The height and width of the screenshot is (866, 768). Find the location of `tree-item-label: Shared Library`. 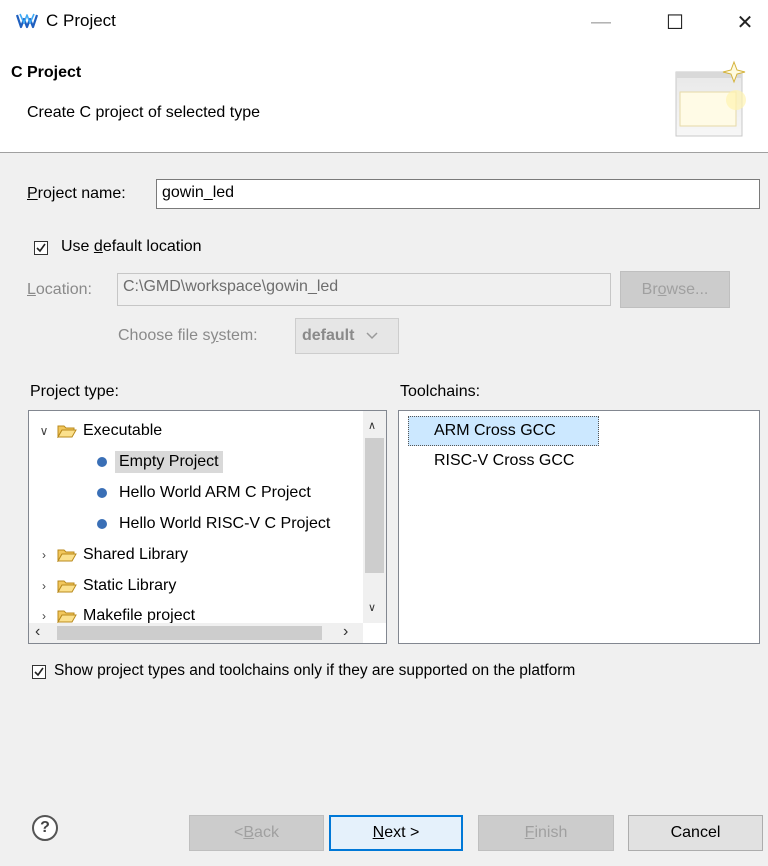

tree-item-label: Shared Library is located at coordinates (135, 554).